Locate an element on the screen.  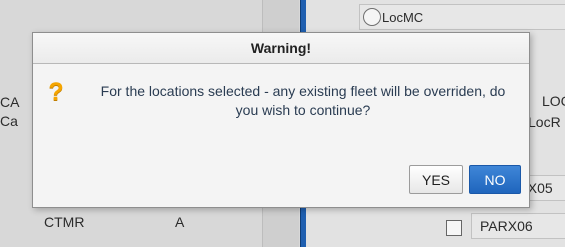
background-loc-upper-label: LOC is located at coordinates (553, 101).